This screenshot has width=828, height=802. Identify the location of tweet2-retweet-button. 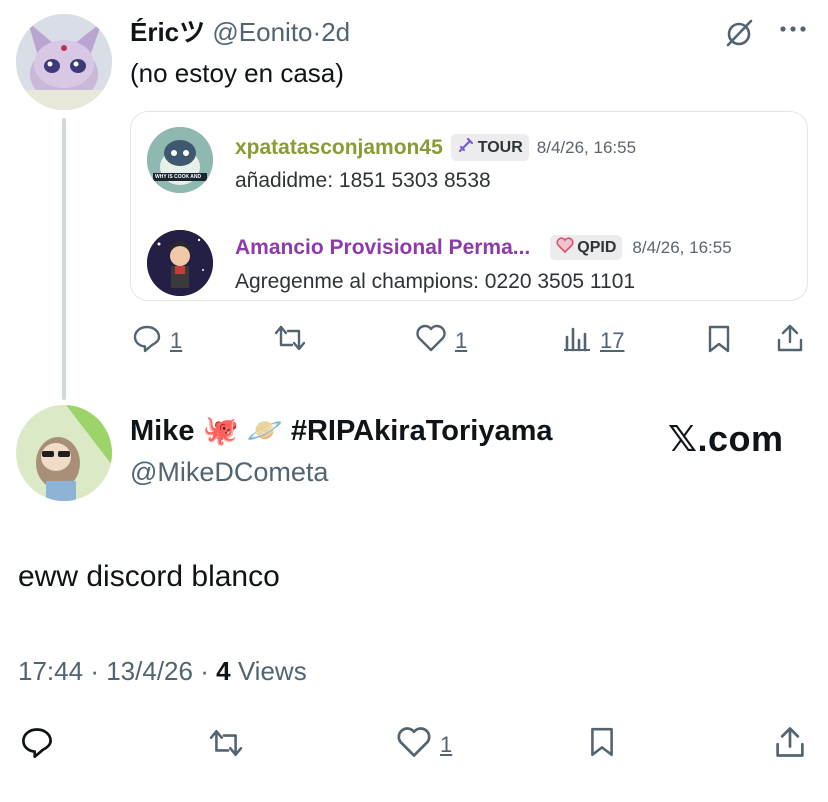
(226, 743).